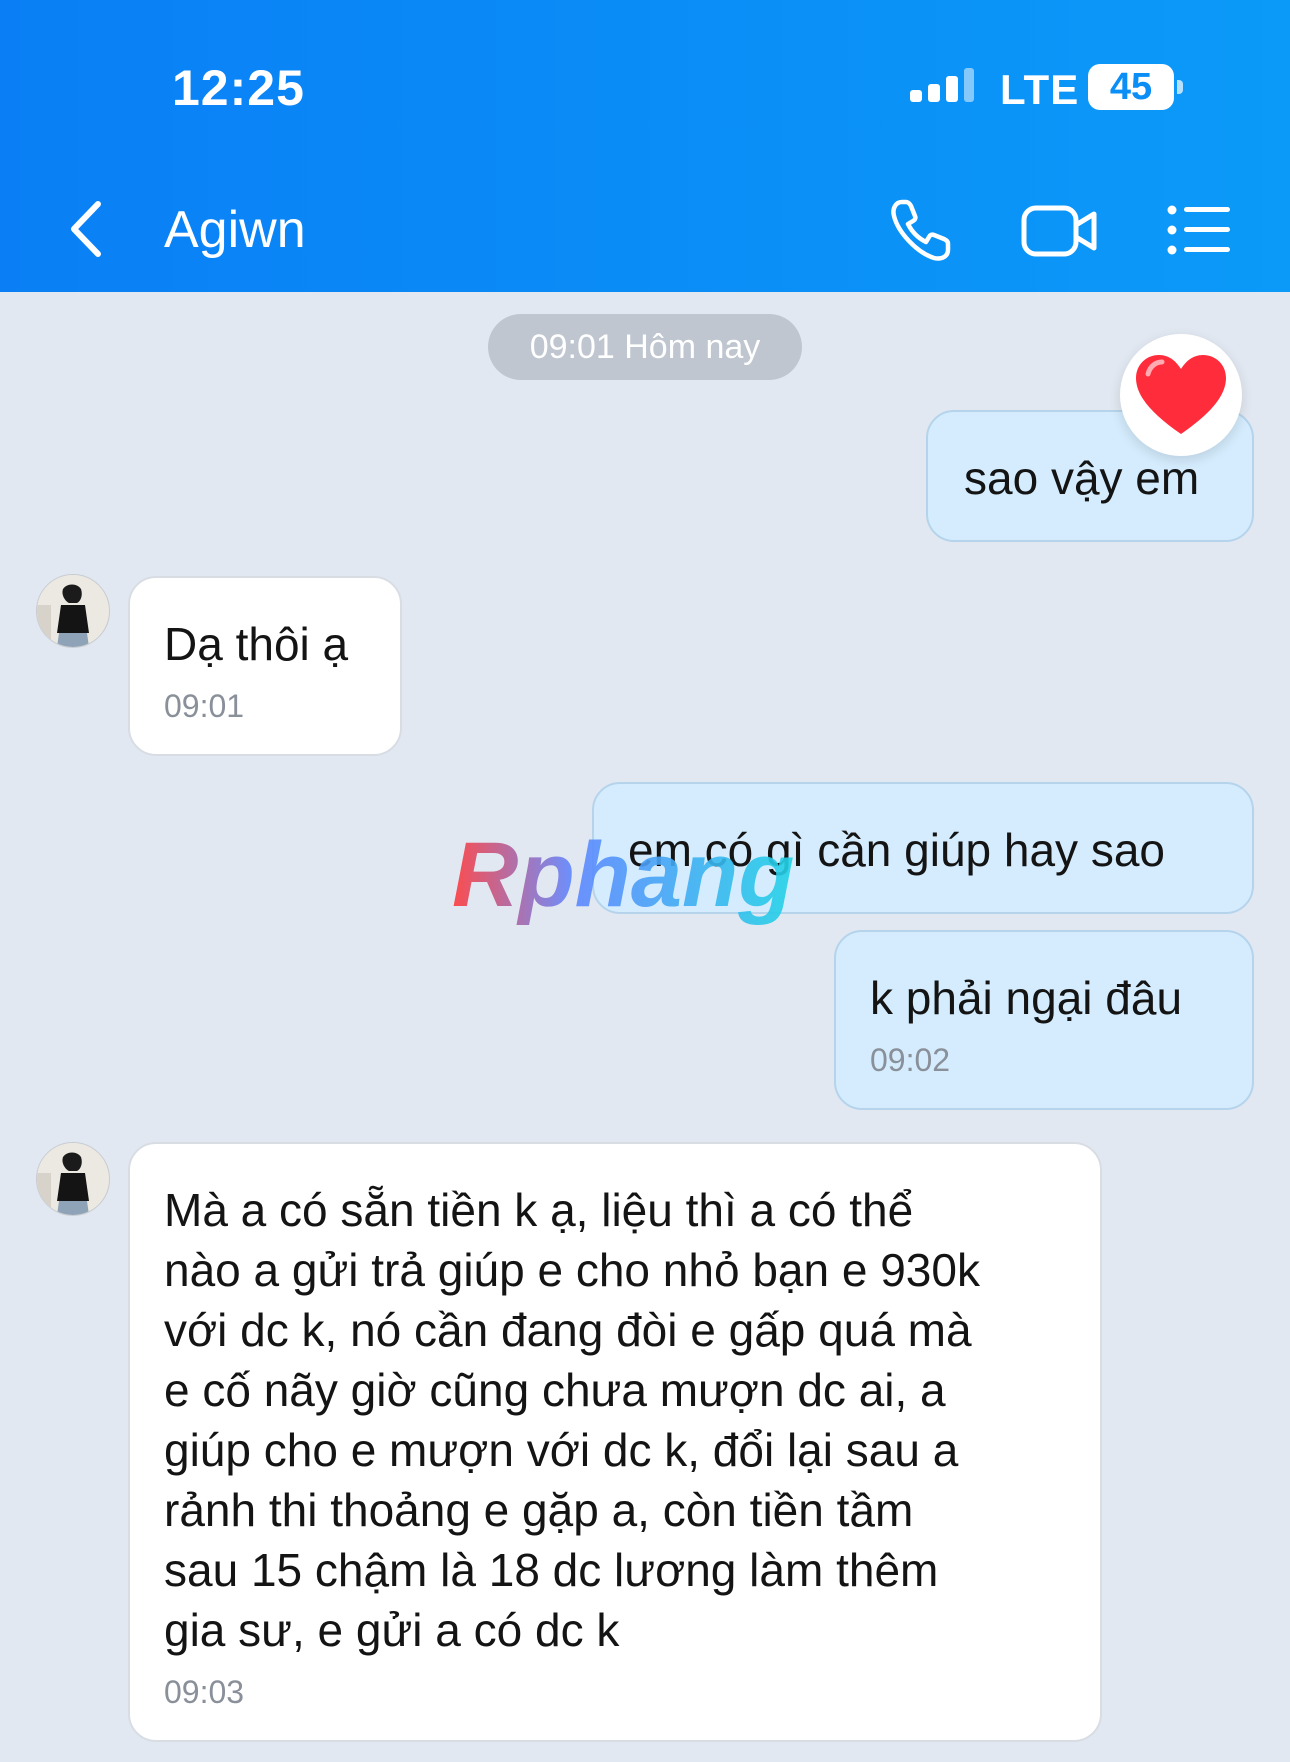  I want to click on svg-text: Rphang, so click(623, 875).